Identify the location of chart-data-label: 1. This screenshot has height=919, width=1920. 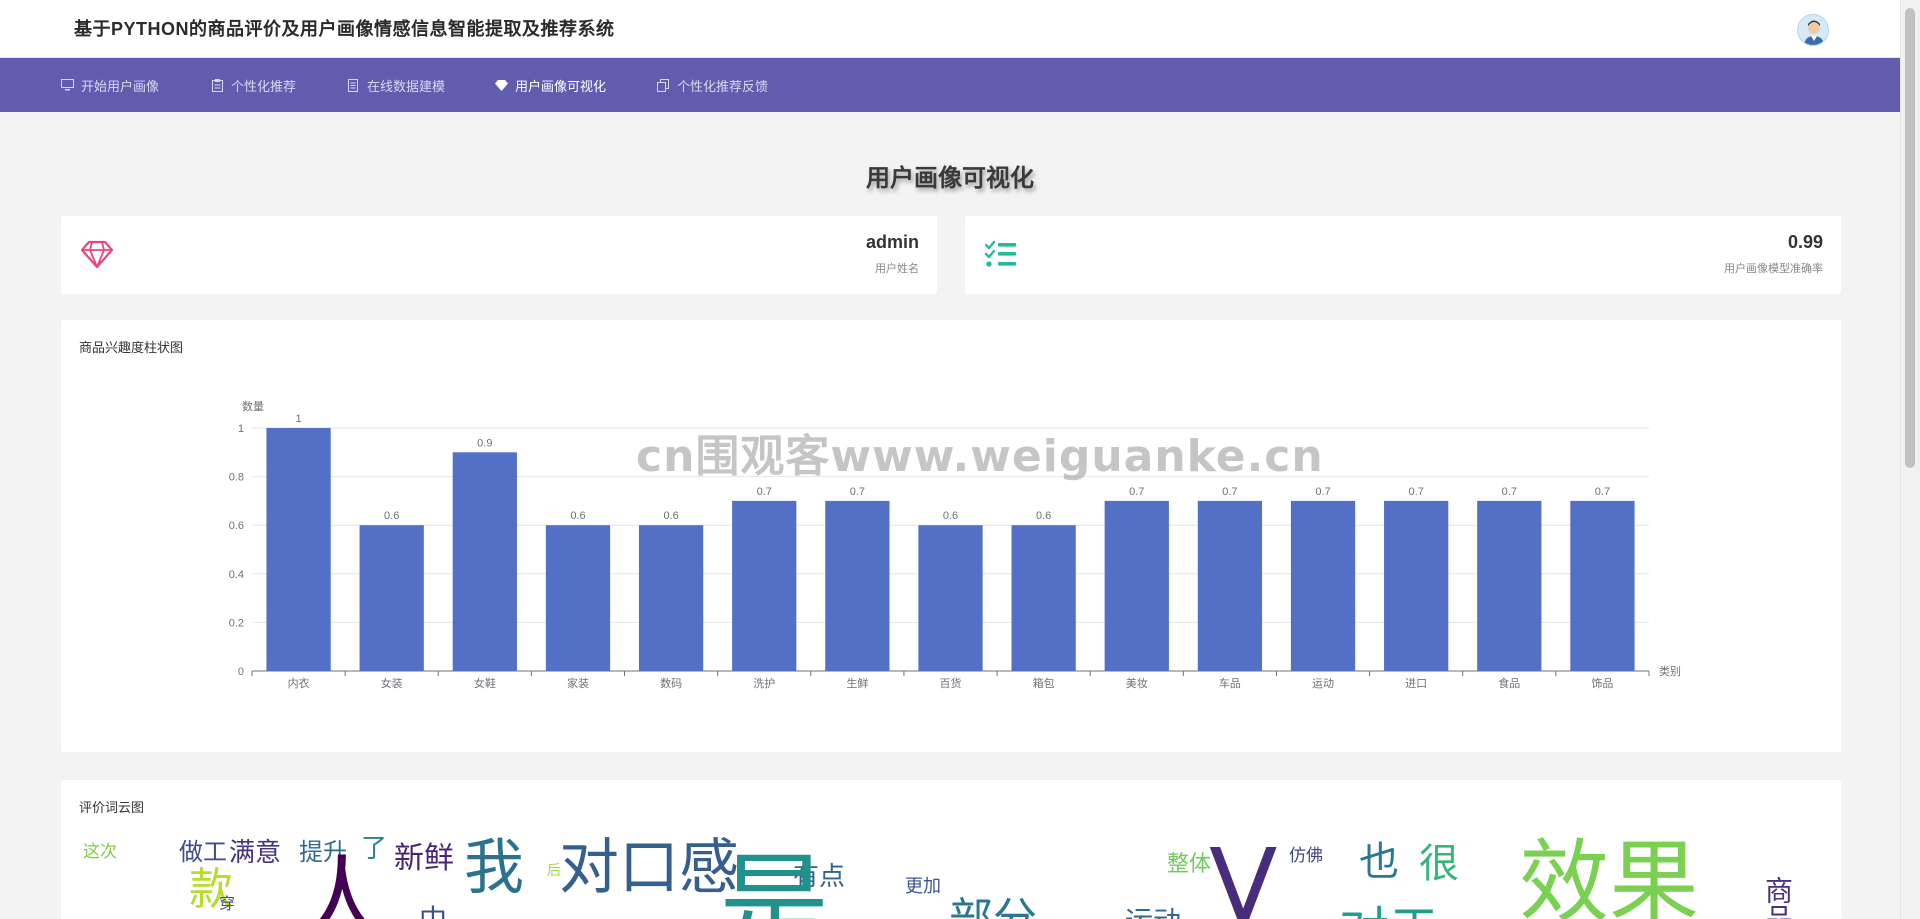
(299, 419).